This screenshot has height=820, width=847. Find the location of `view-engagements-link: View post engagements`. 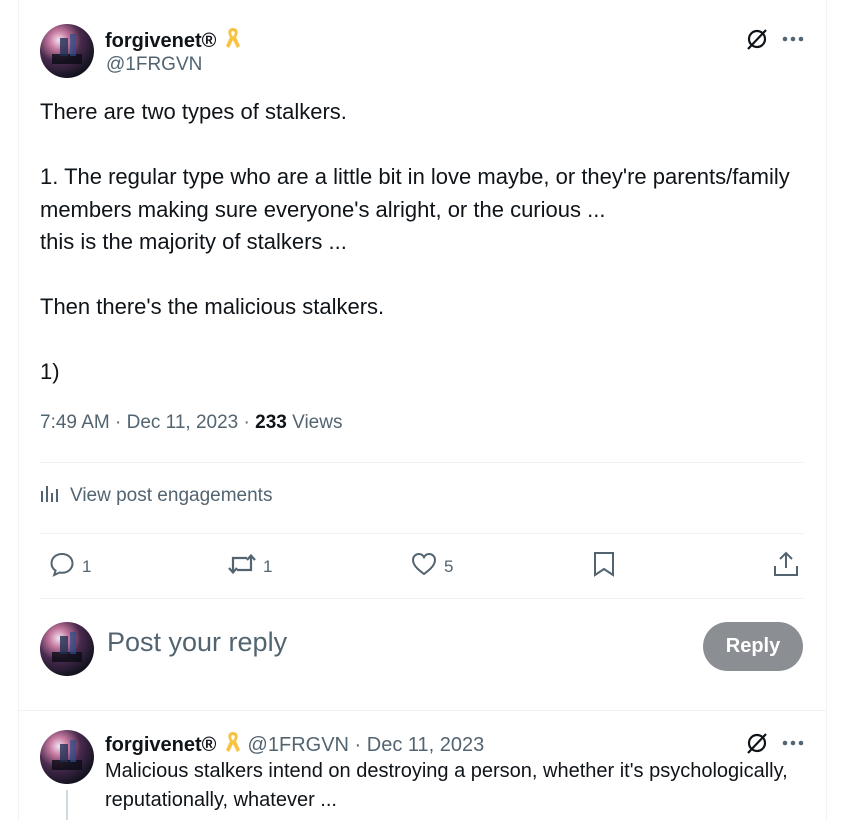

view-engagements-link: View post engagements is located at coordinates (156, 496).